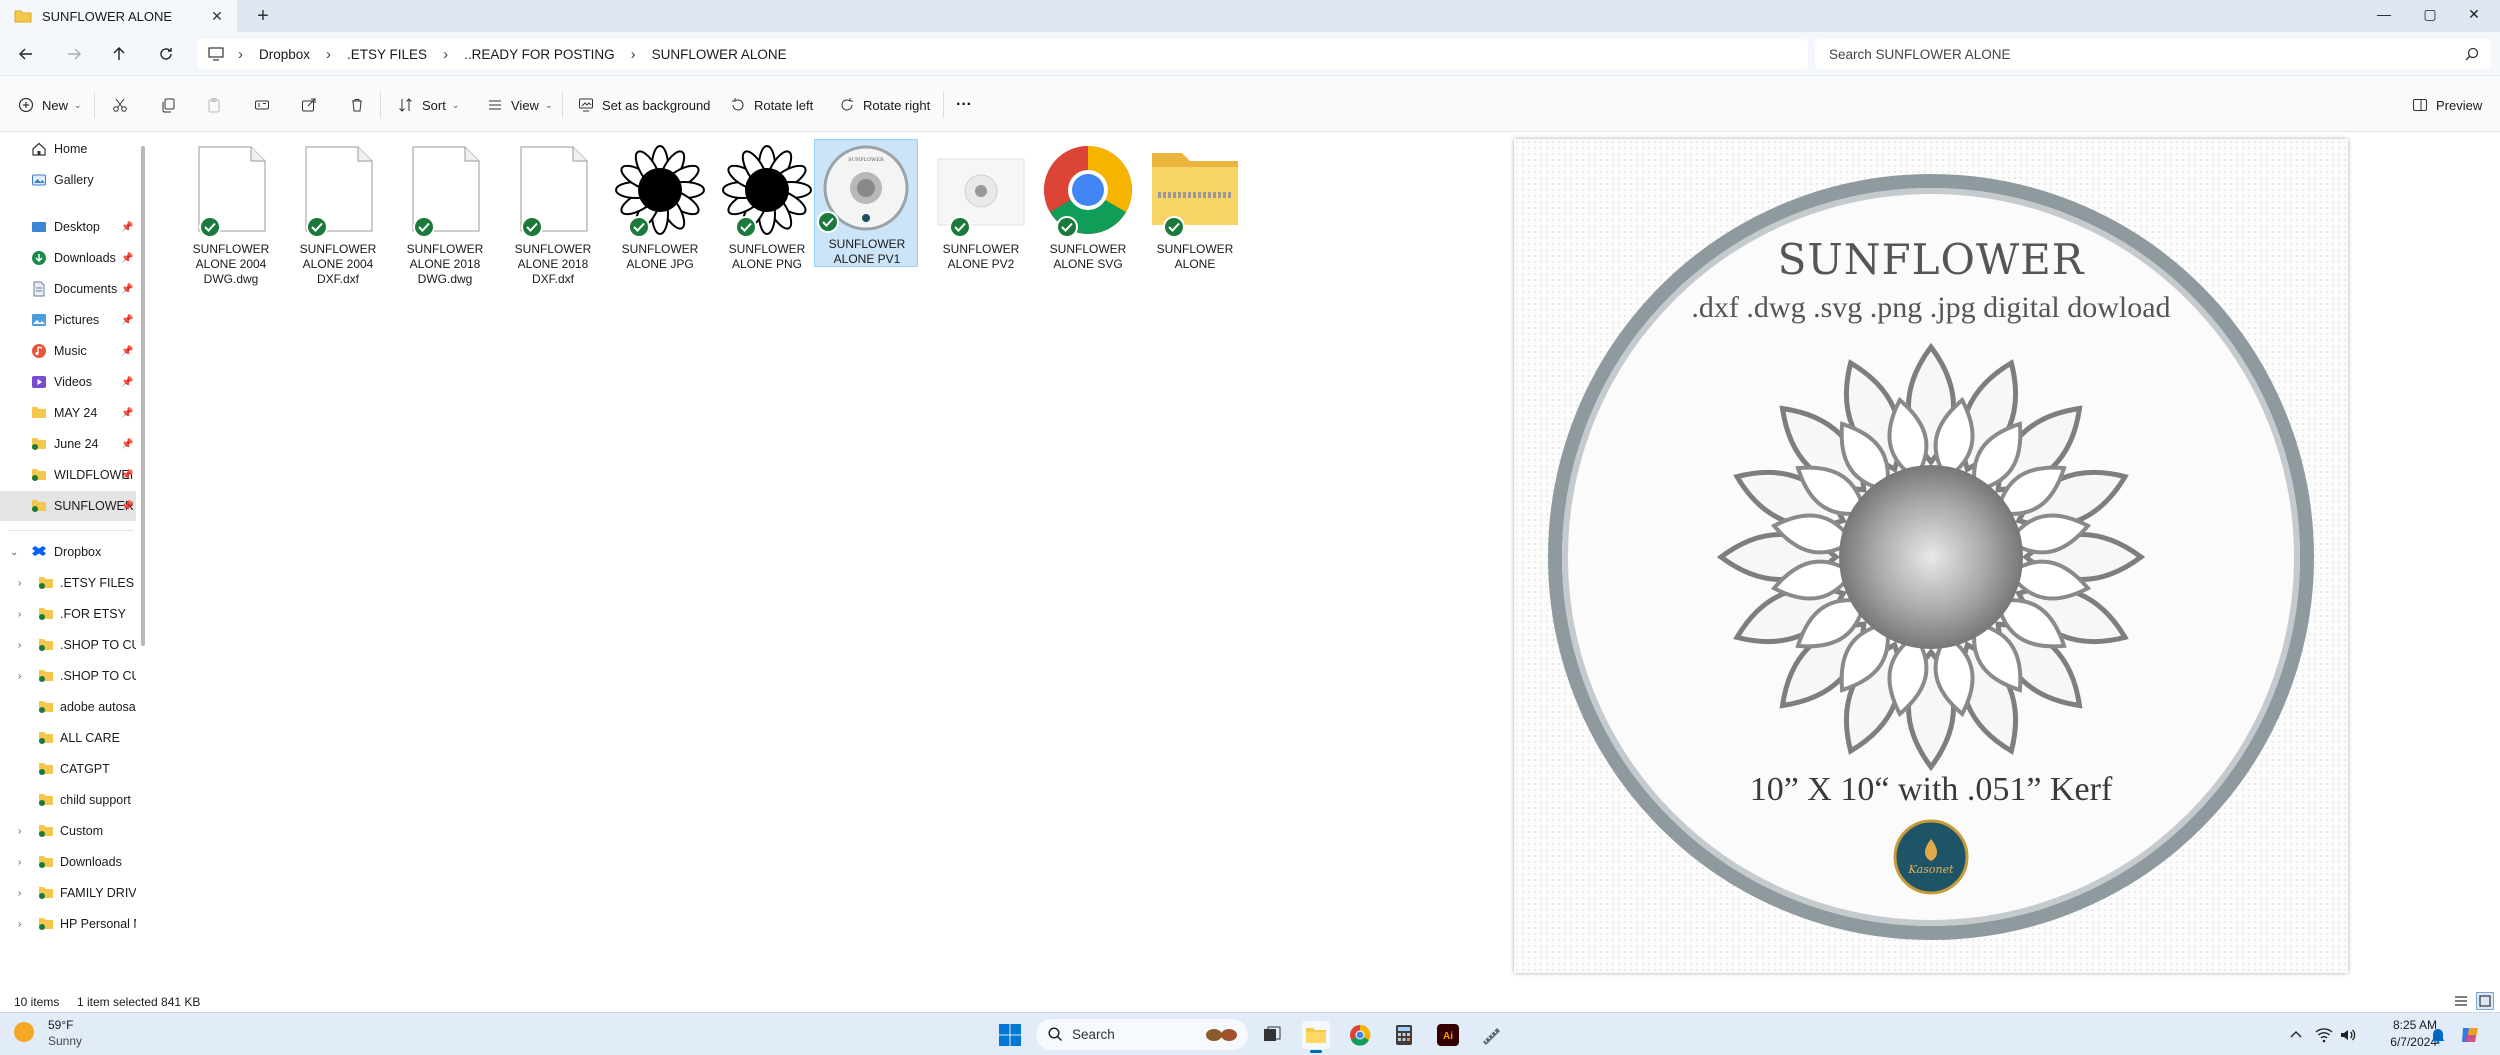 The width and height of the screenshot is (2500, 1055). What do you see at coordinates (68, 707) in the screenshot?
I see `nav-item-folder: adobe autosav` at bounding box center [68, 707].